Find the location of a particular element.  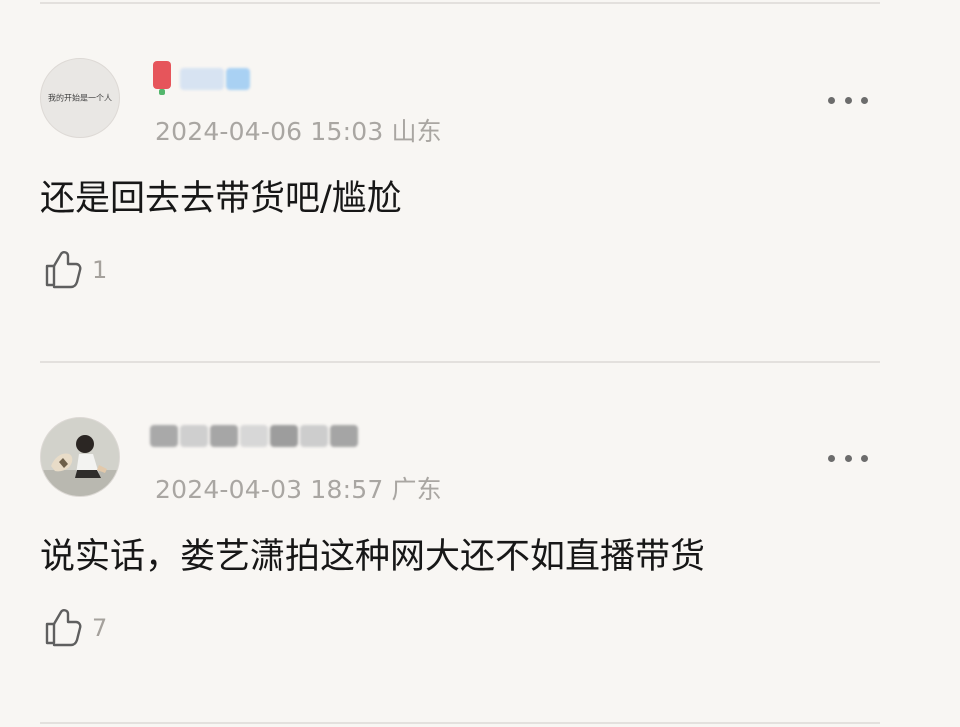

like-count: 7 is located at coordinates (100, 628).